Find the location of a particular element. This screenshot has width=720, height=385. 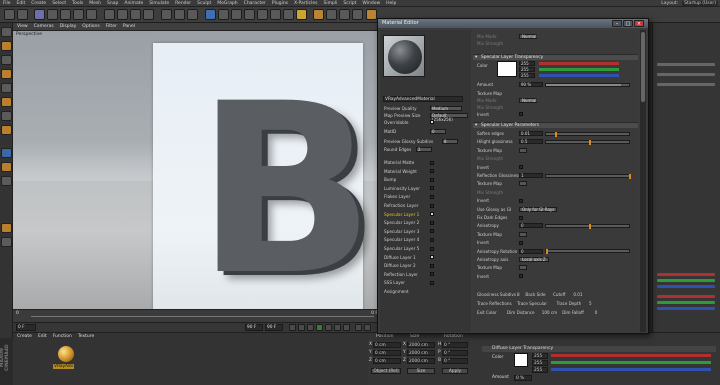

pen-icon is located at coordinates (223, 14).